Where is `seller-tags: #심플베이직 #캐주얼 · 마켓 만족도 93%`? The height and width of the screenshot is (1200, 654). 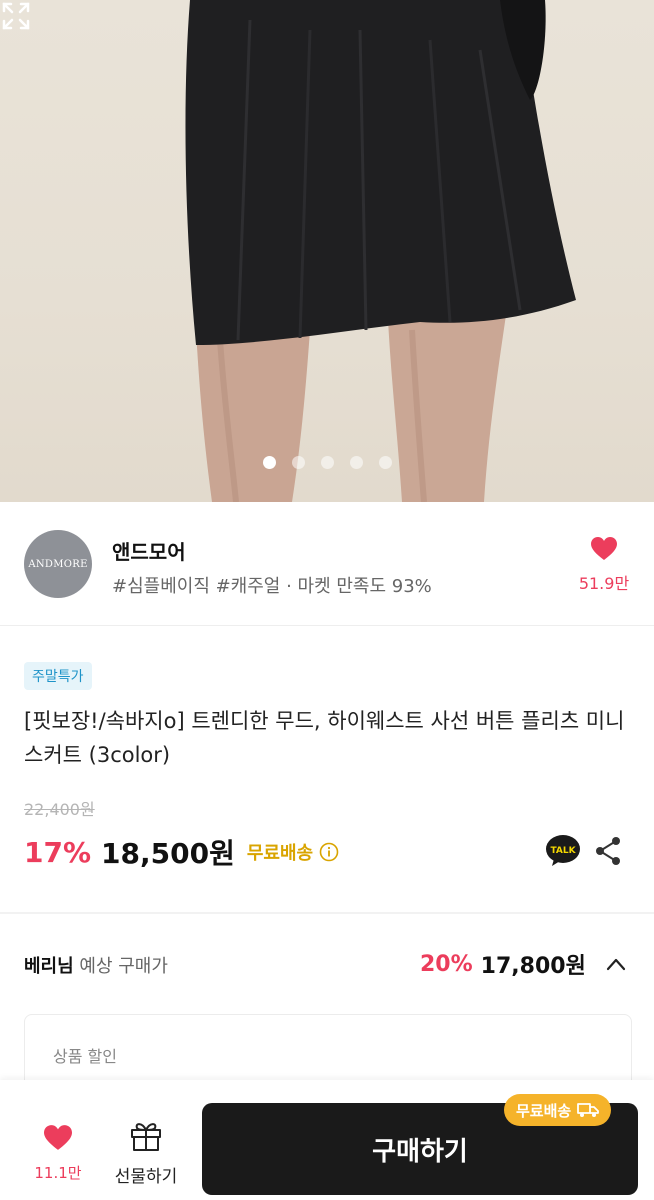
seller-tags: #심플베이직 #캐주얼 · 마켓 만족도 93% is located at coordinates (272, 586).